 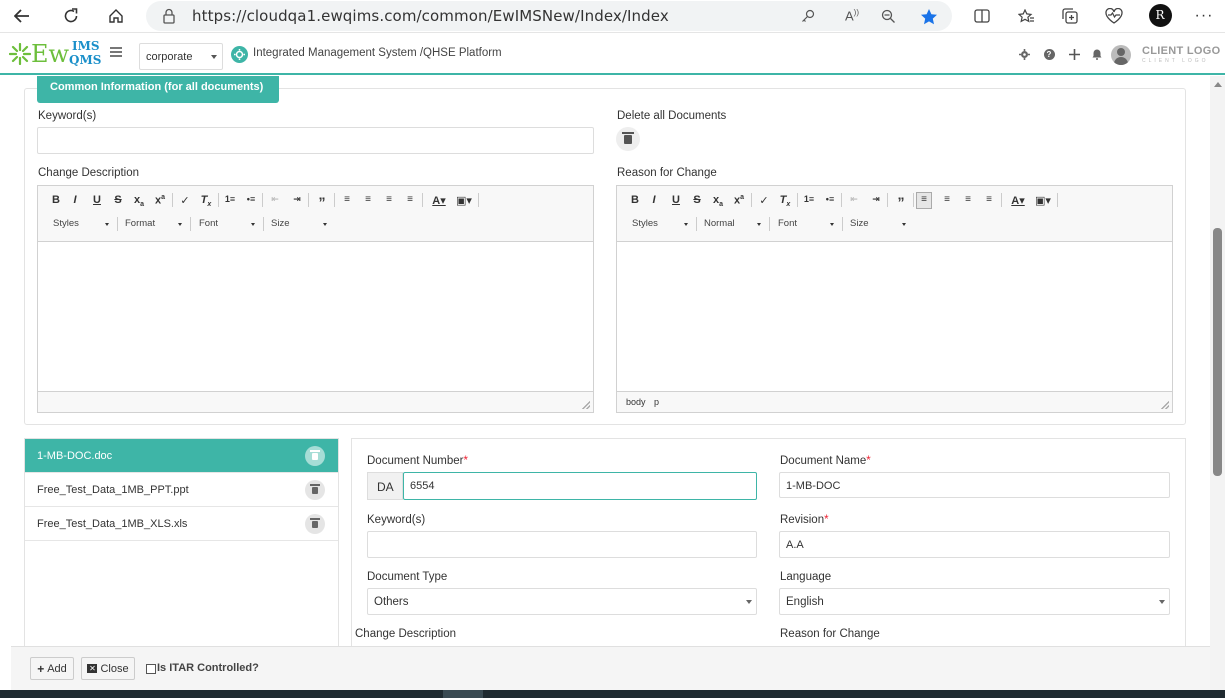 I want to click on common-keywords-input, so click(x=315, y=140).